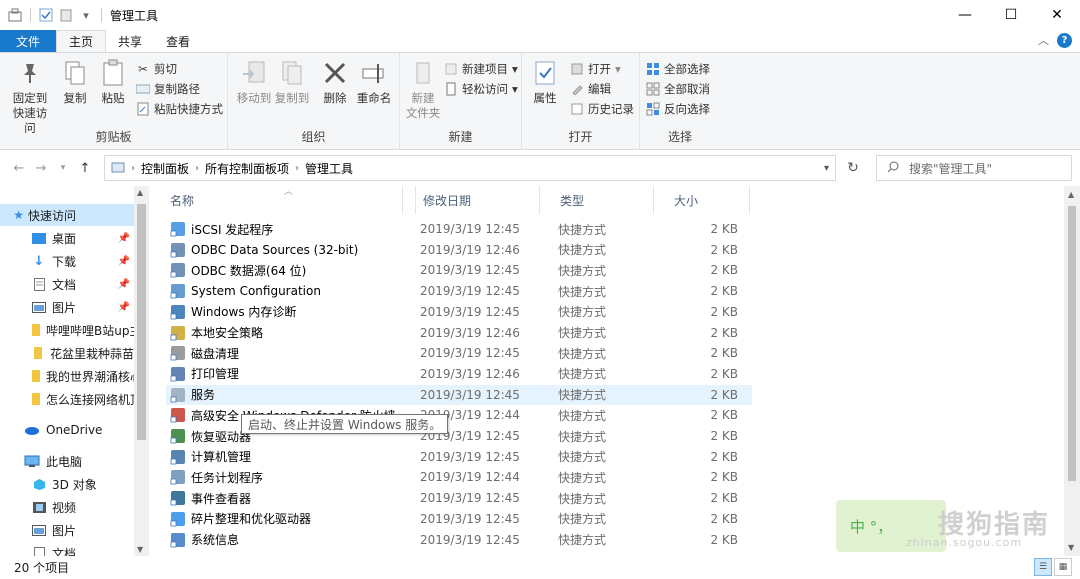  What do you see at coordinates (15, 15) in the screenshot?
I see `folder-properties-icon` at bounding box center [15, 15].